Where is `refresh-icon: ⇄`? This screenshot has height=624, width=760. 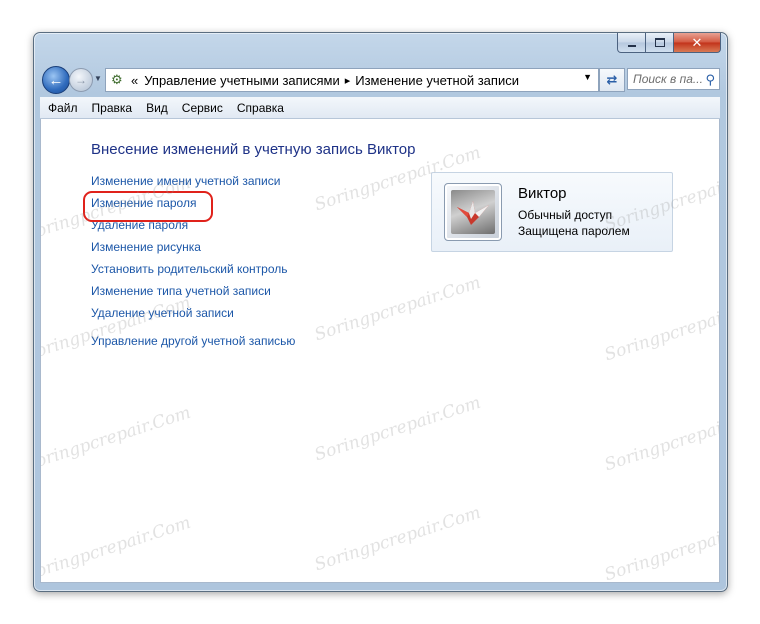 refresh-icon: ⇄ is located at coordinates (612, 79).